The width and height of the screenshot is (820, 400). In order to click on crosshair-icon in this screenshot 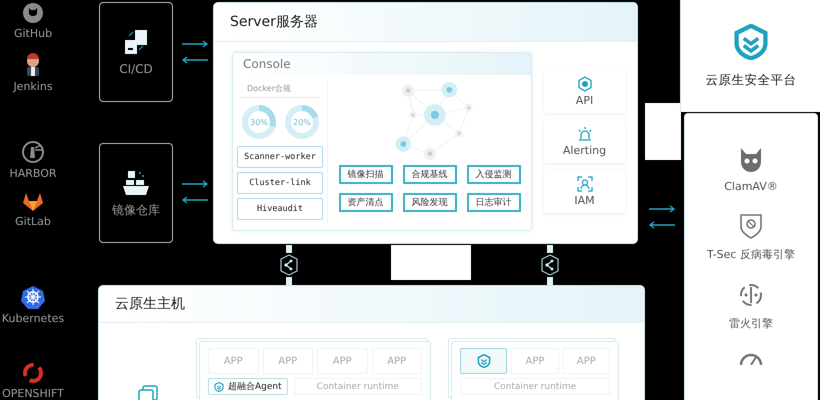, I will do `click(751, 295)`.